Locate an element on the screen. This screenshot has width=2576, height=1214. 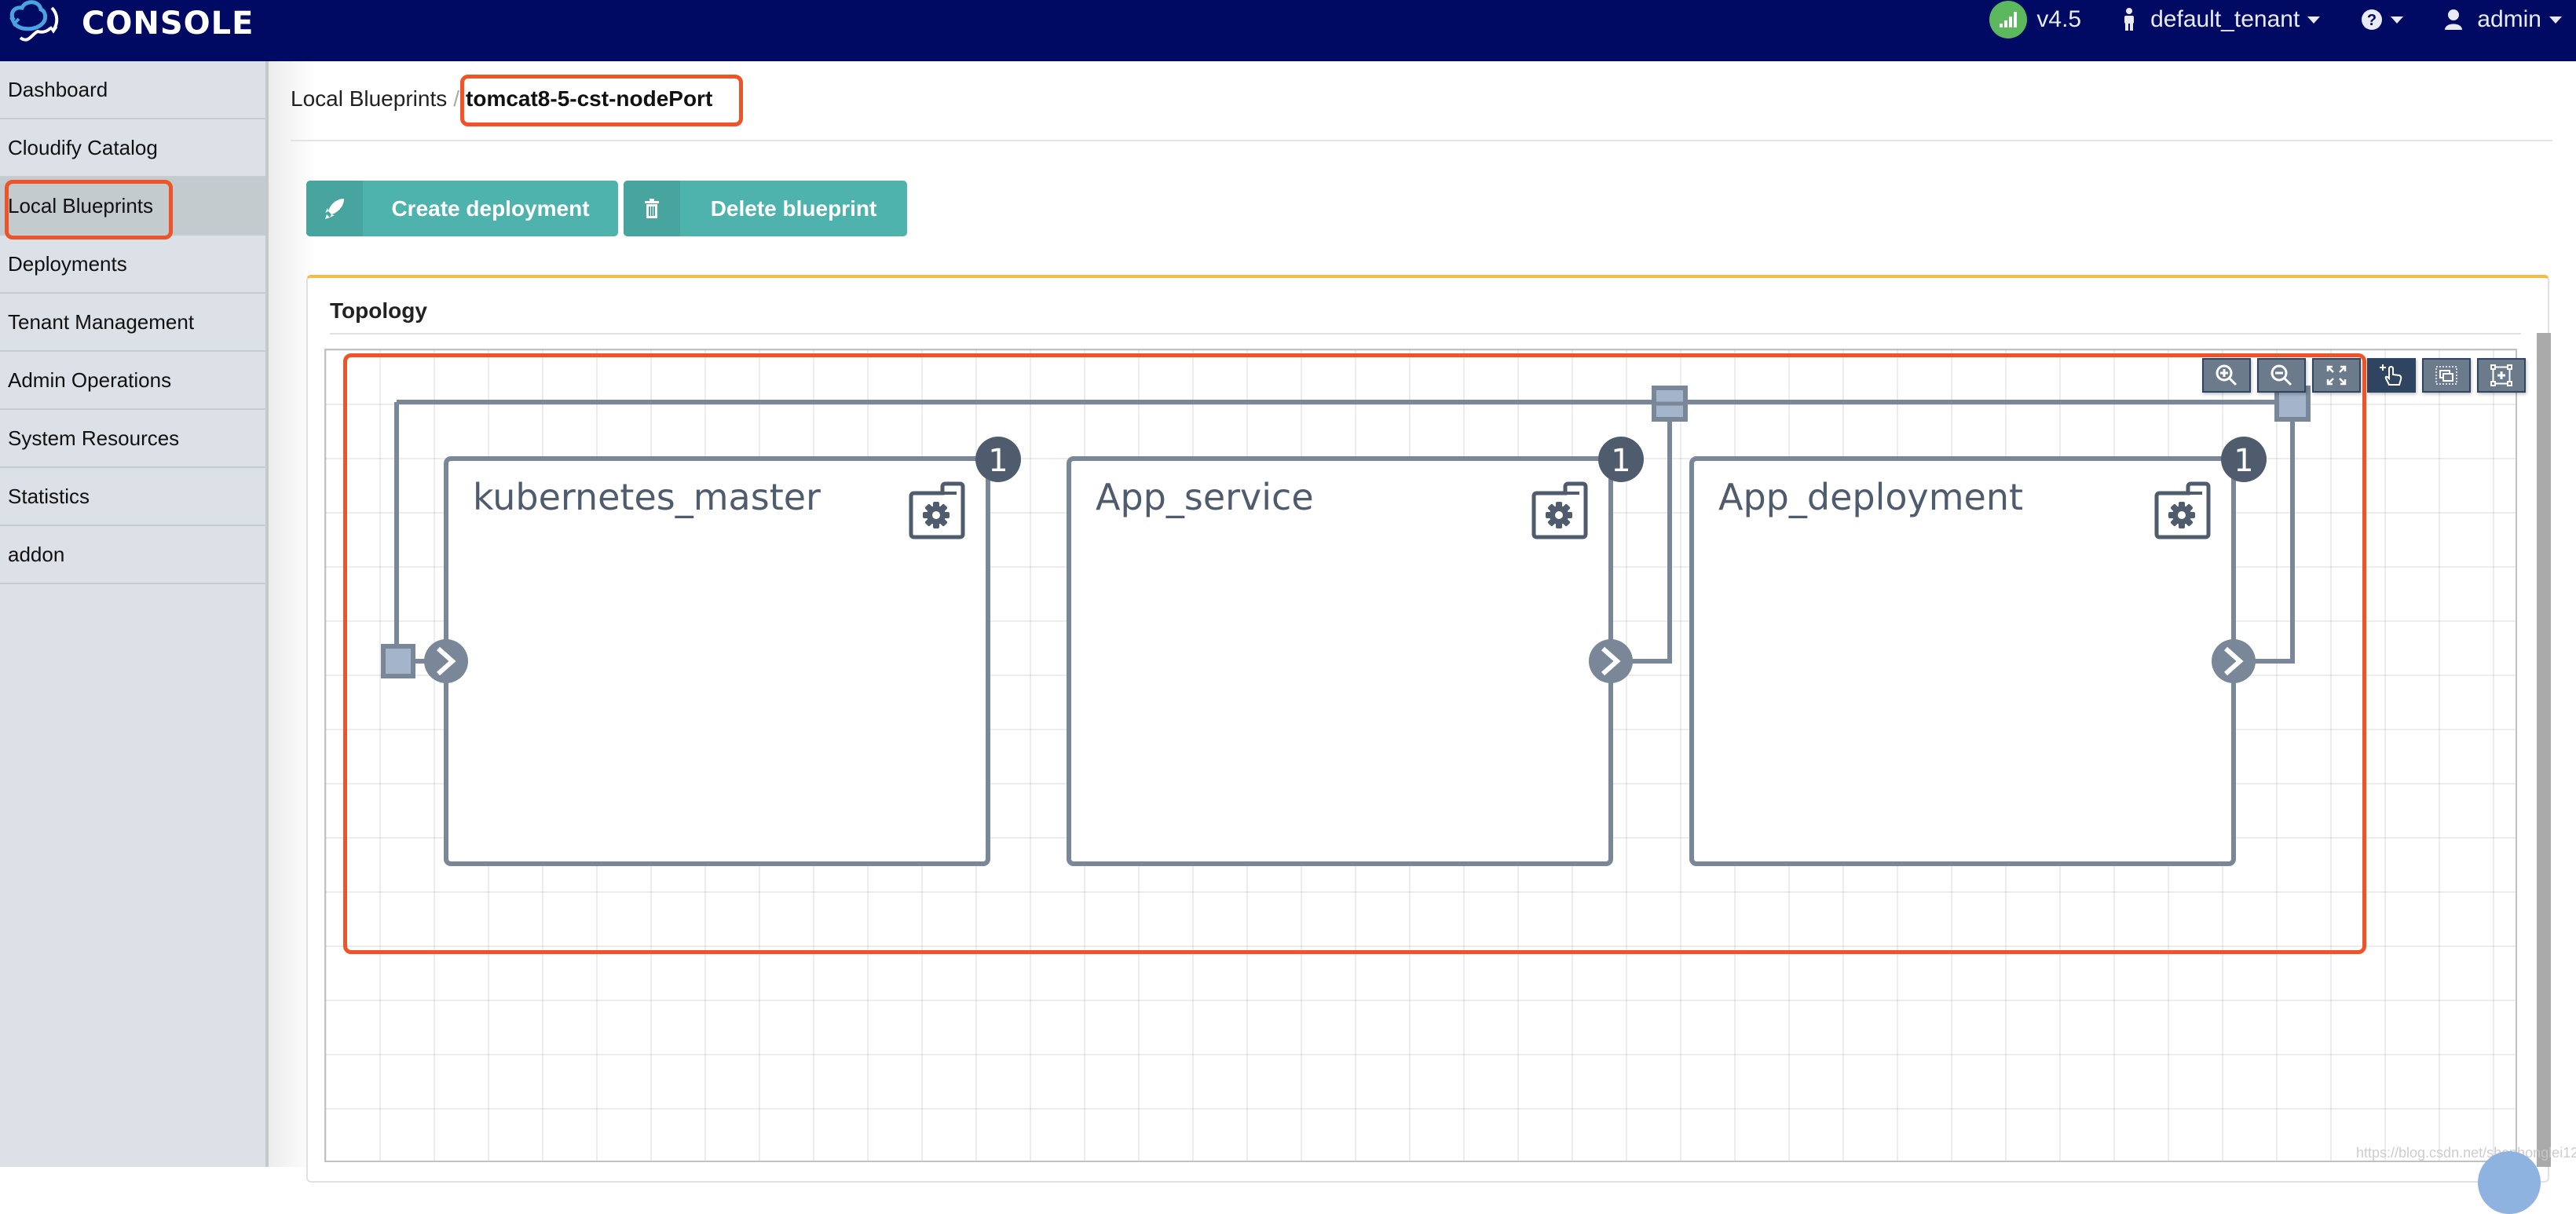
scrollbar-thumb is located at coordinates (2544, 750).